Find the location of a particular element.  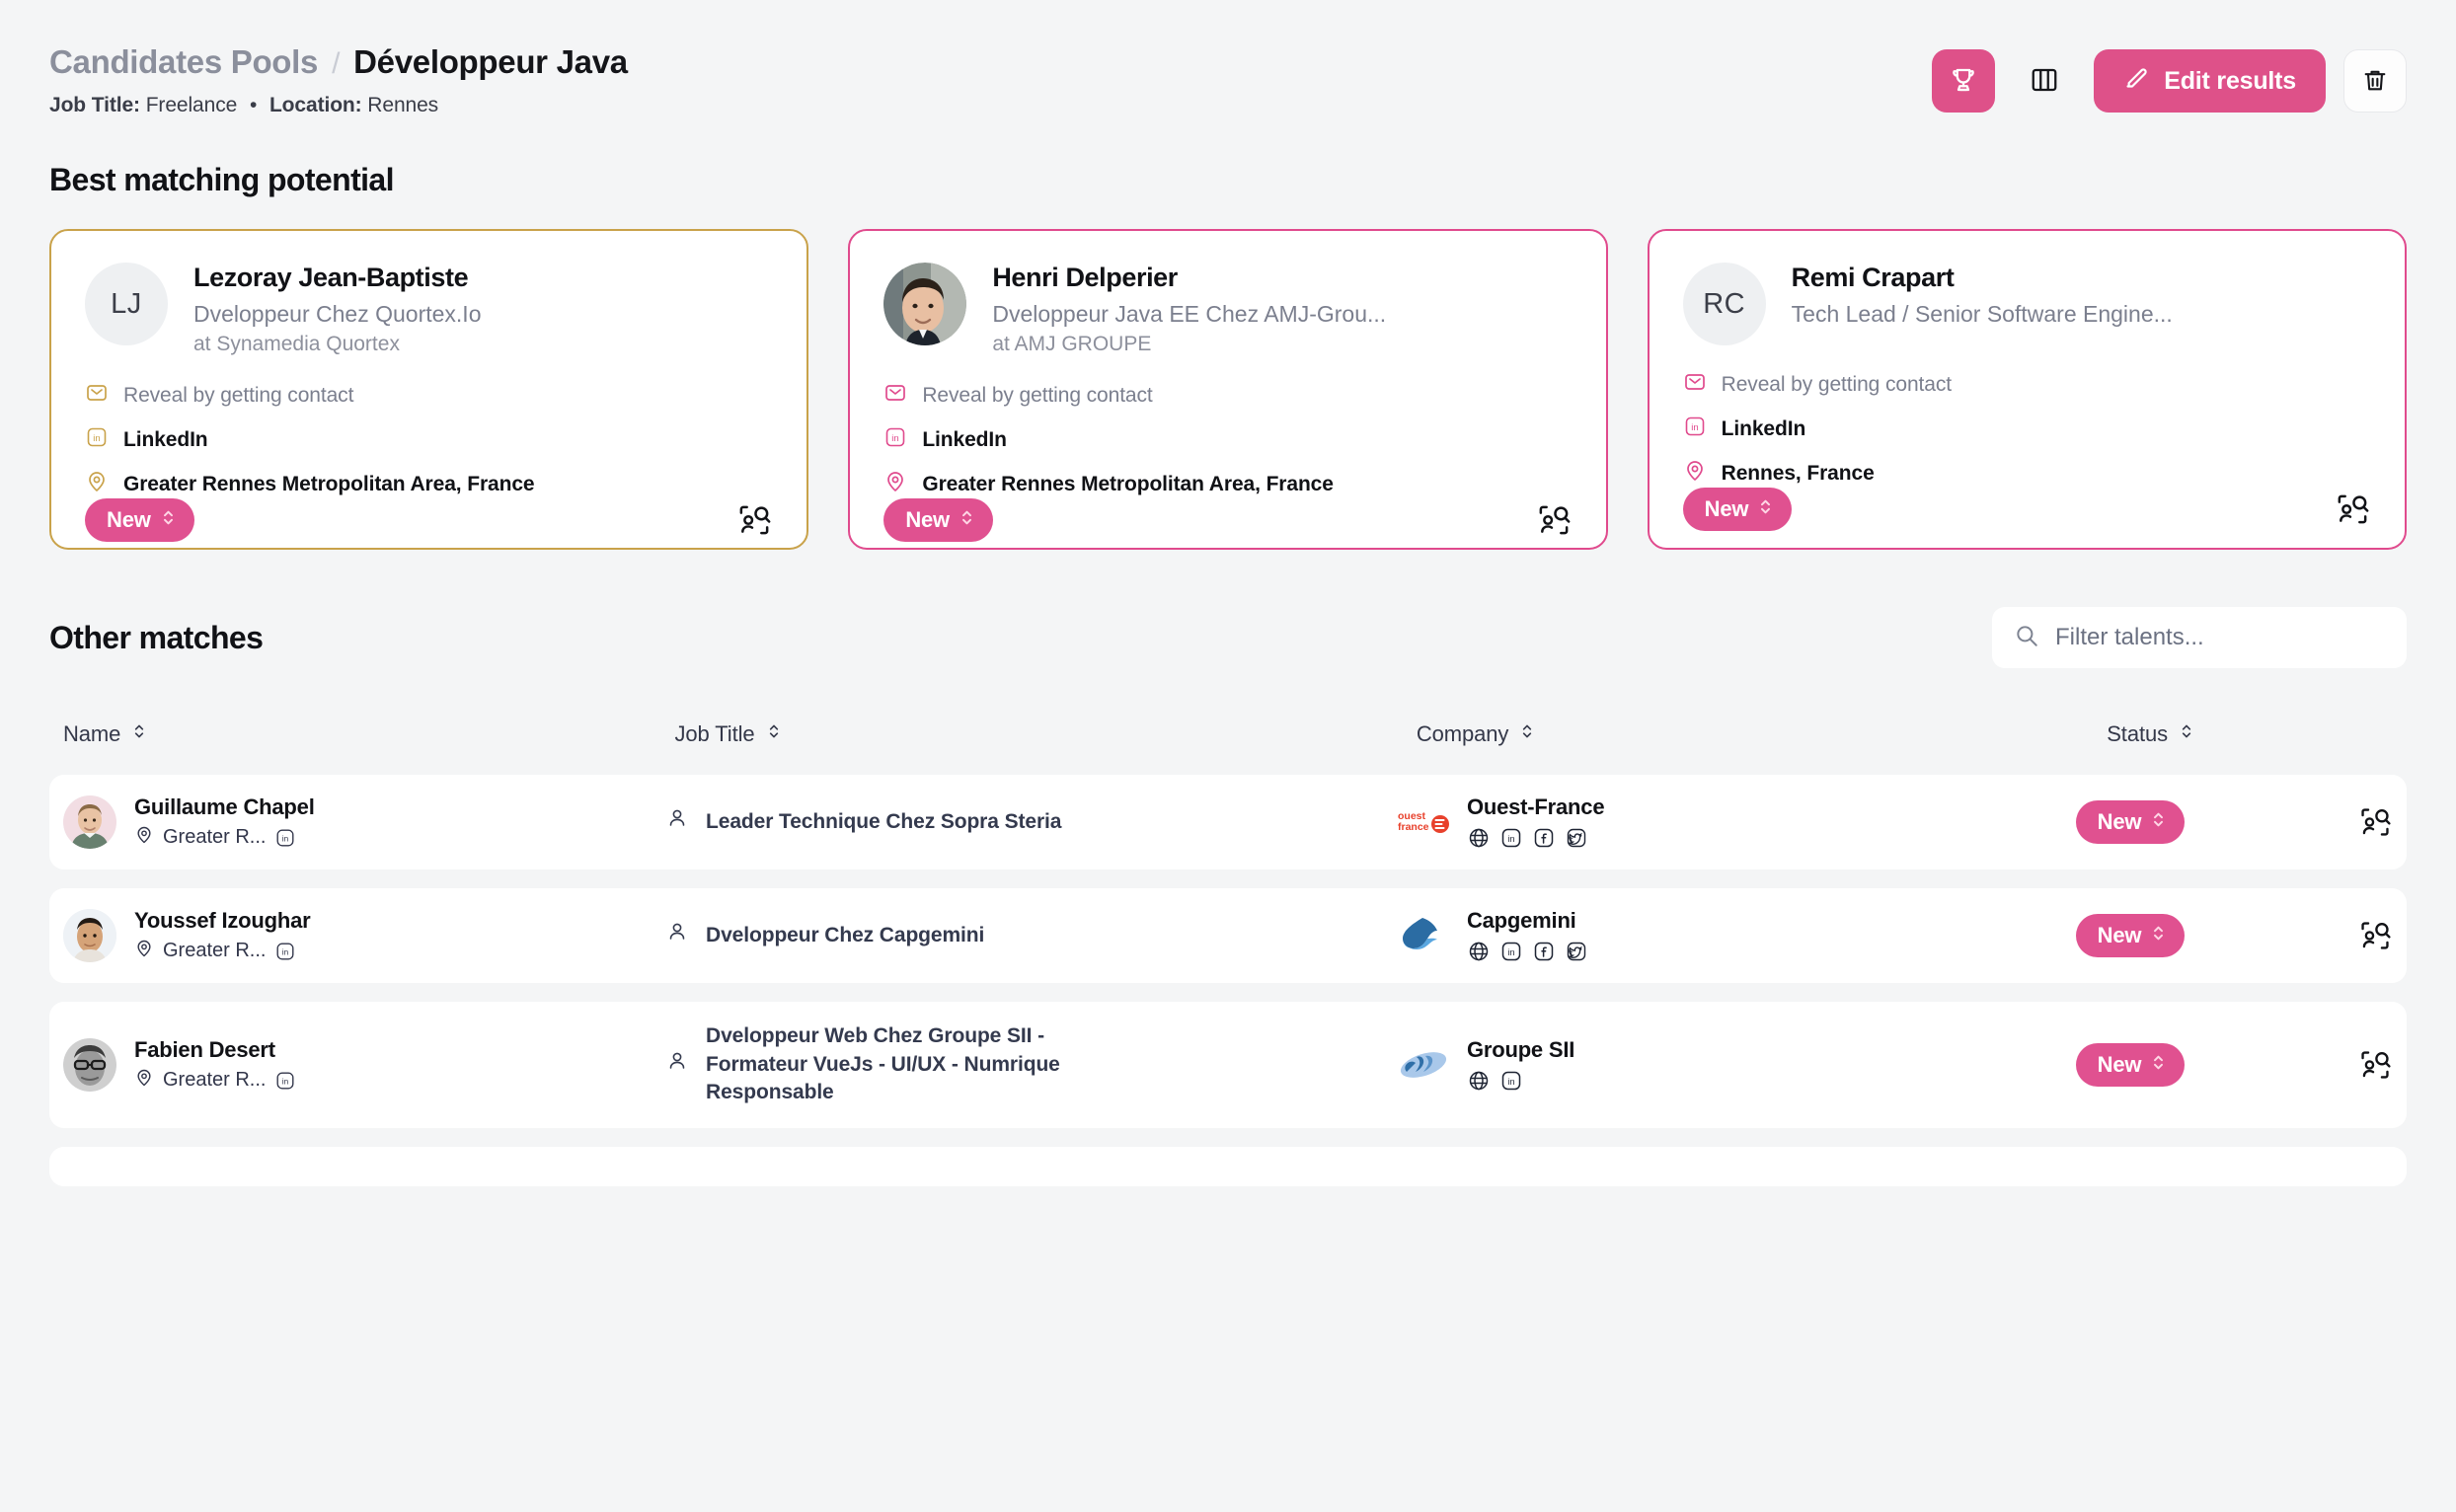

avatar: RC is located at coordinates (1724, 304).